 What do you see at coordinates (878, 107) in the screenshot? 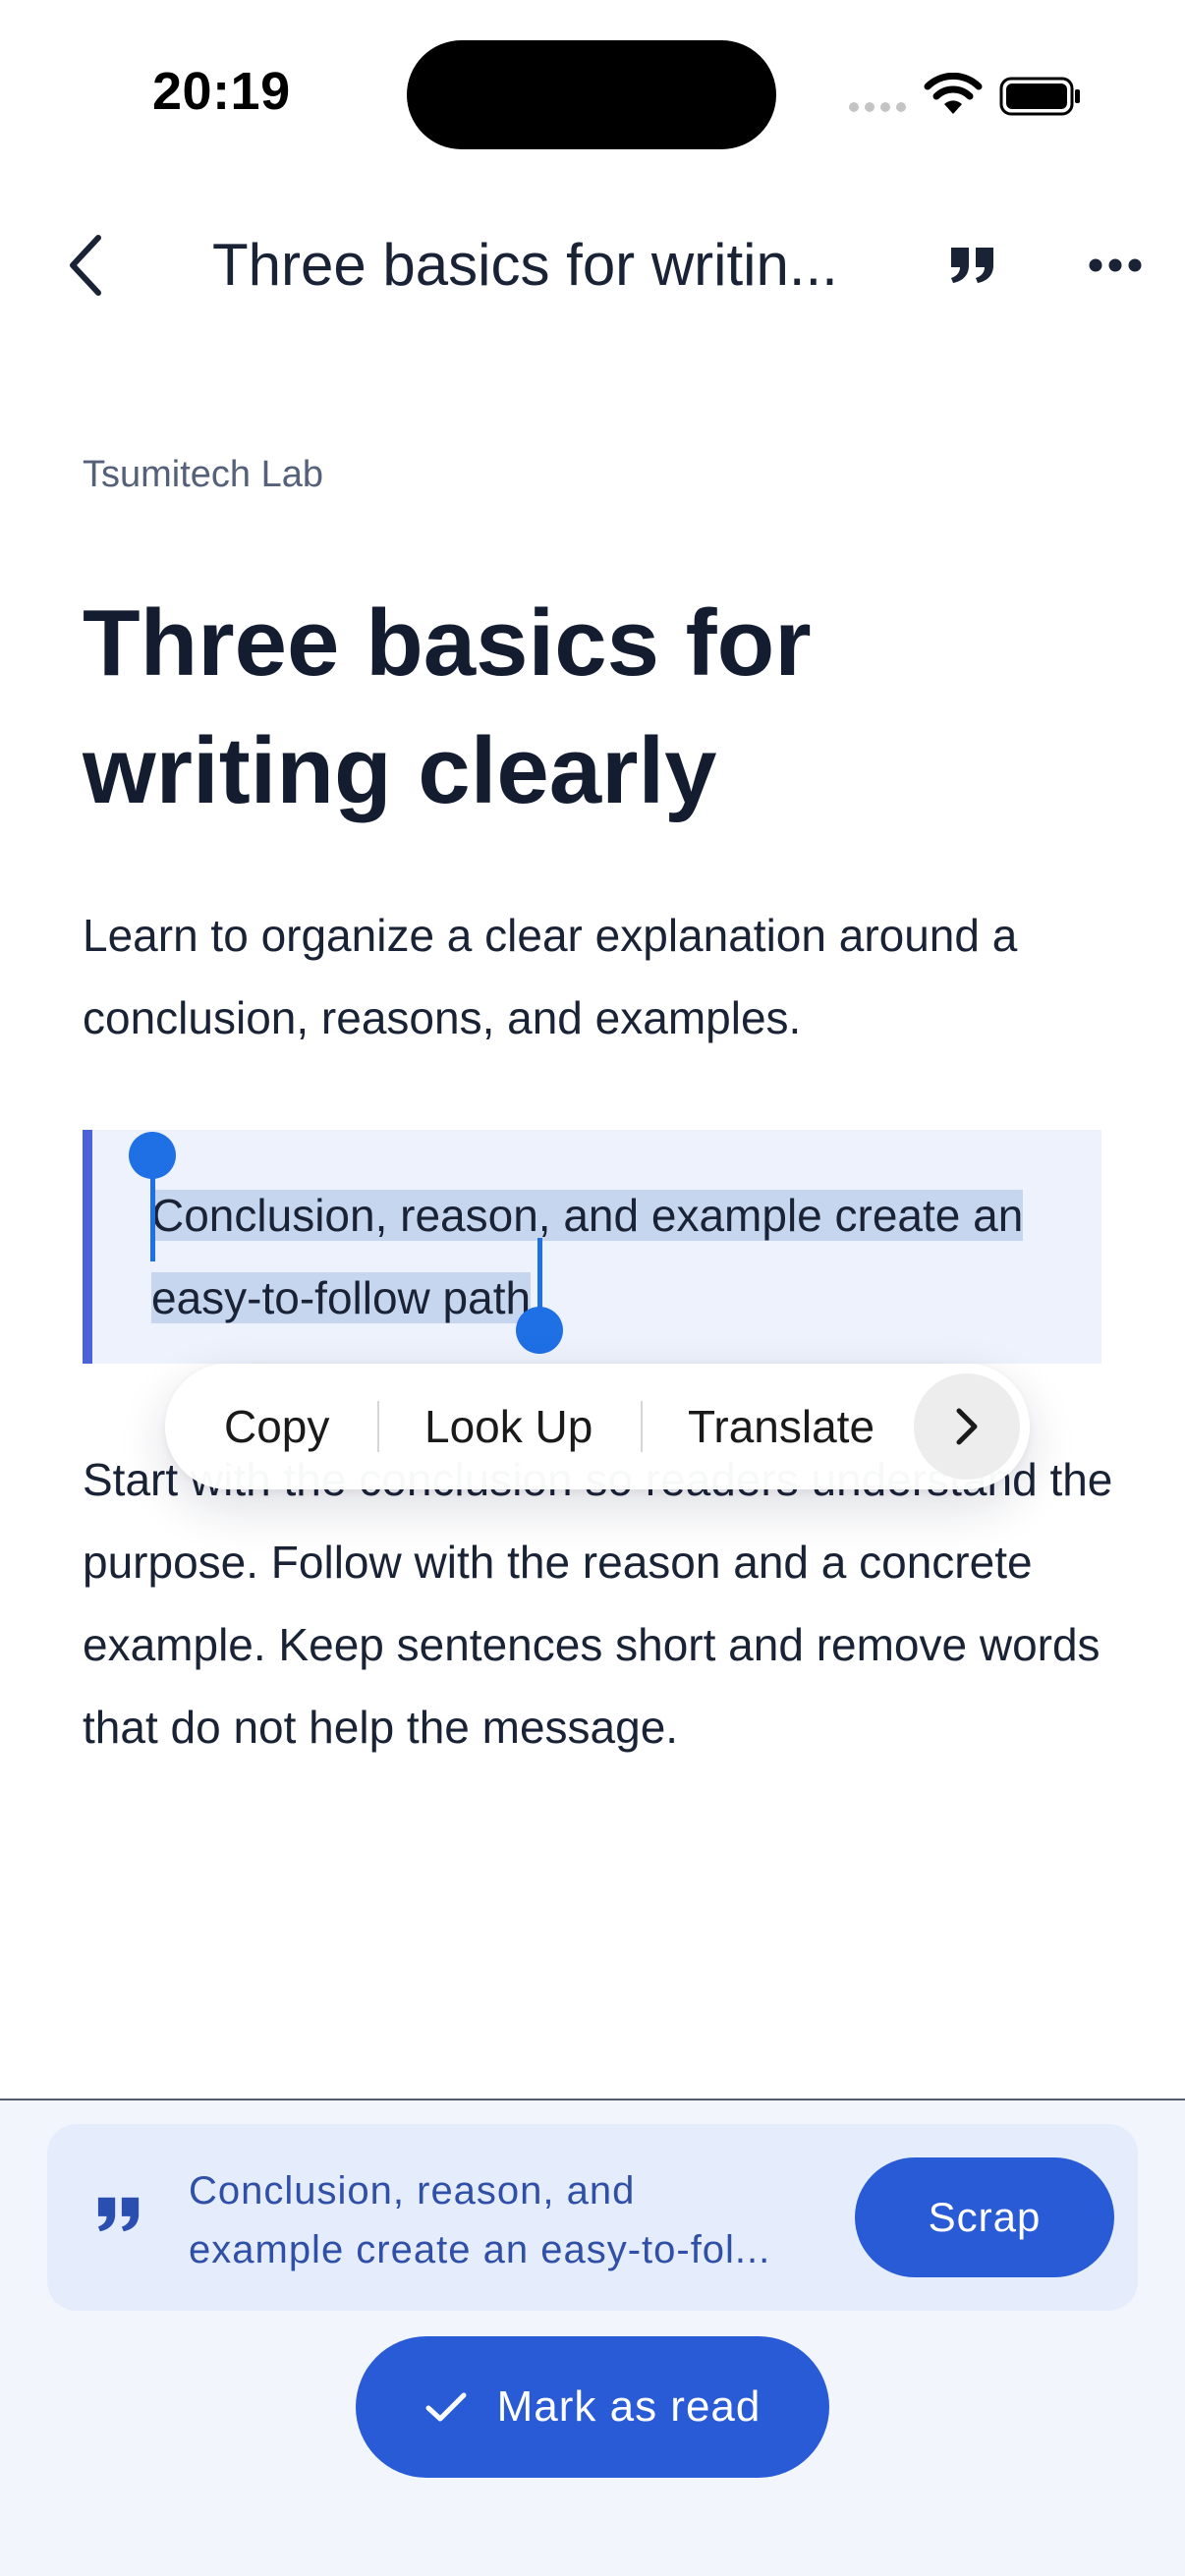
I see `cellular-signal-icon` at bounding box center [878, 107].